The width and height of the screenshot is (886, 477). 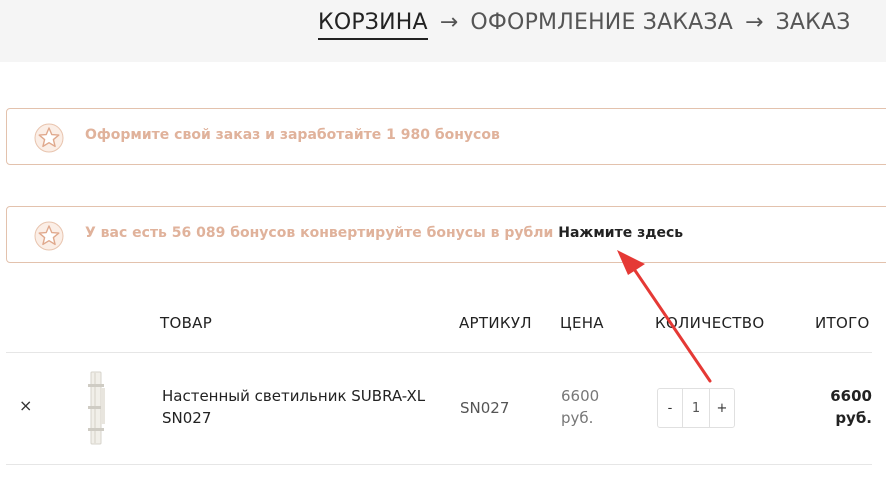 I want to click on header-price: ЦЕНА, so click(x=582, y=323).